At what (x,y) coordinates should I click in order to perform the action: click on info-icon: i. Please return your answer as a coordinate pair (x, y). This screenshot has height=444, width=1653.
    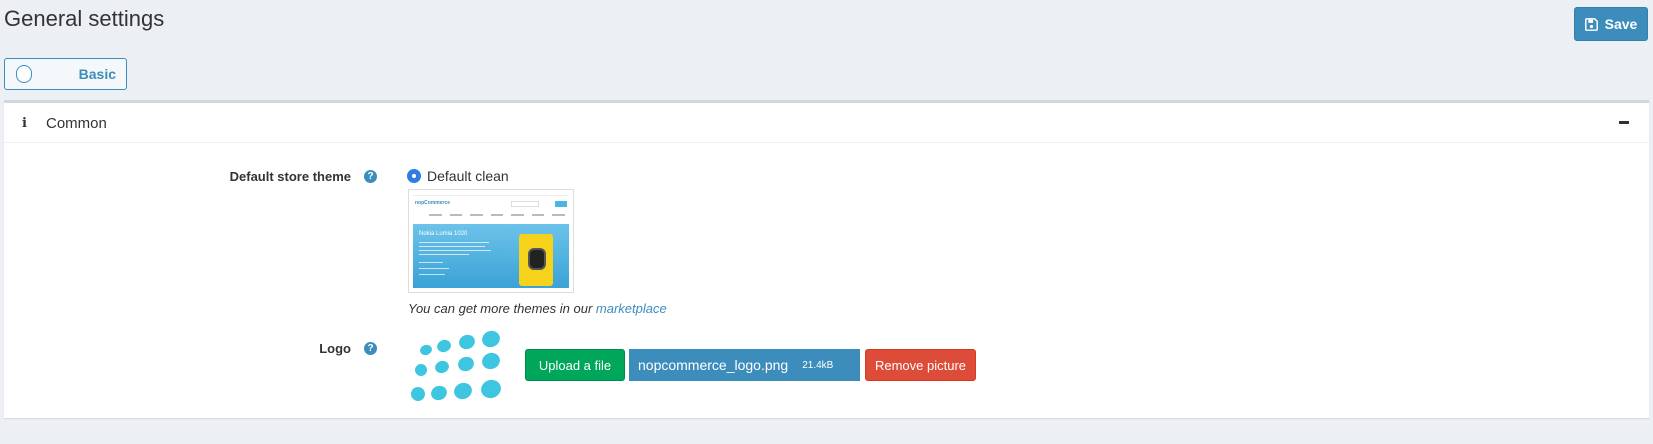
    Looking at the image, I should click on (24, 123).